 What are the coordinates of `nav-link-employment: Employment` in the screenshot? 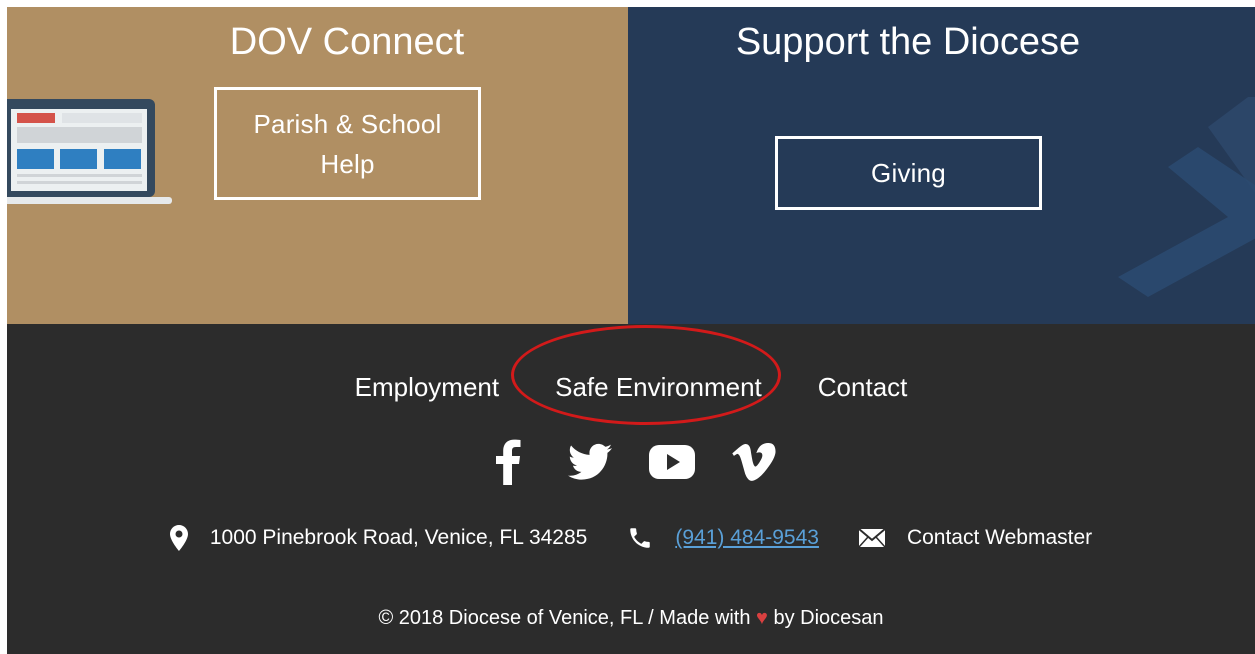 It's located at (427, 387).